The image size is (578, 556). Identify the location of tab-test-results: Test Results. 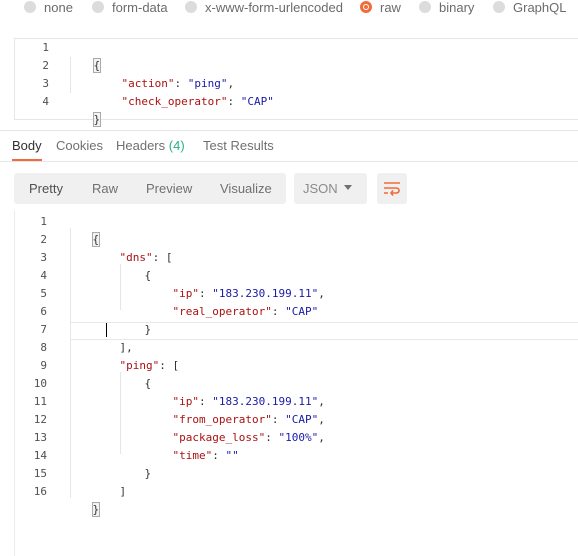
(238, 145).